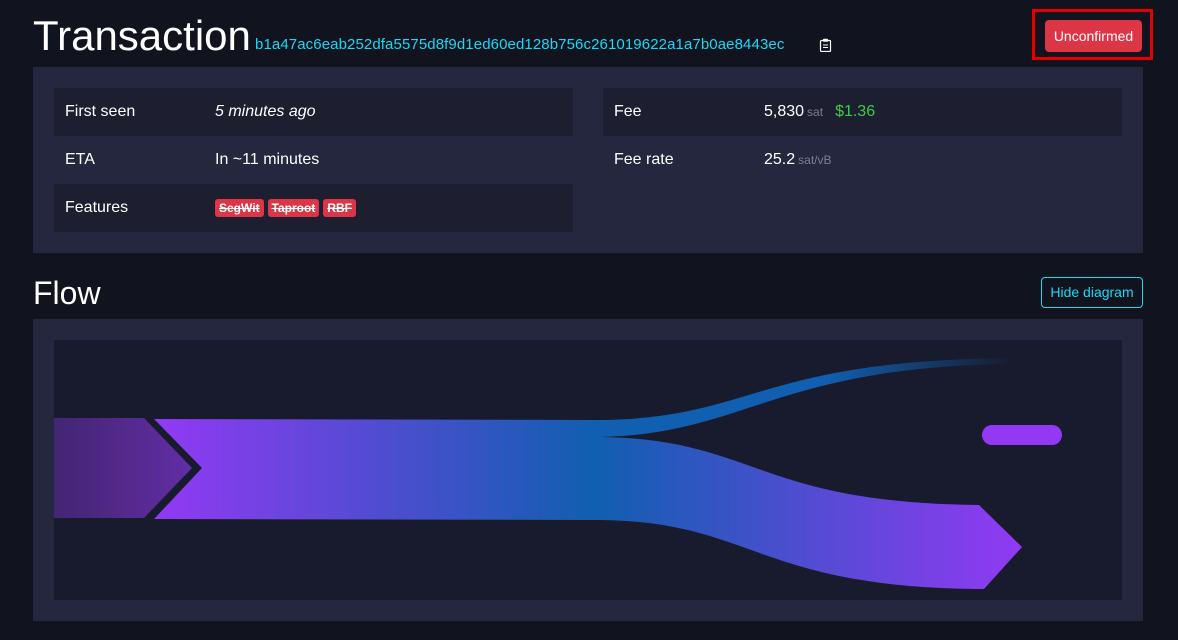  I want to click on detail-row-first-seen: First seen 5 minutes ago, so click(313, 112).